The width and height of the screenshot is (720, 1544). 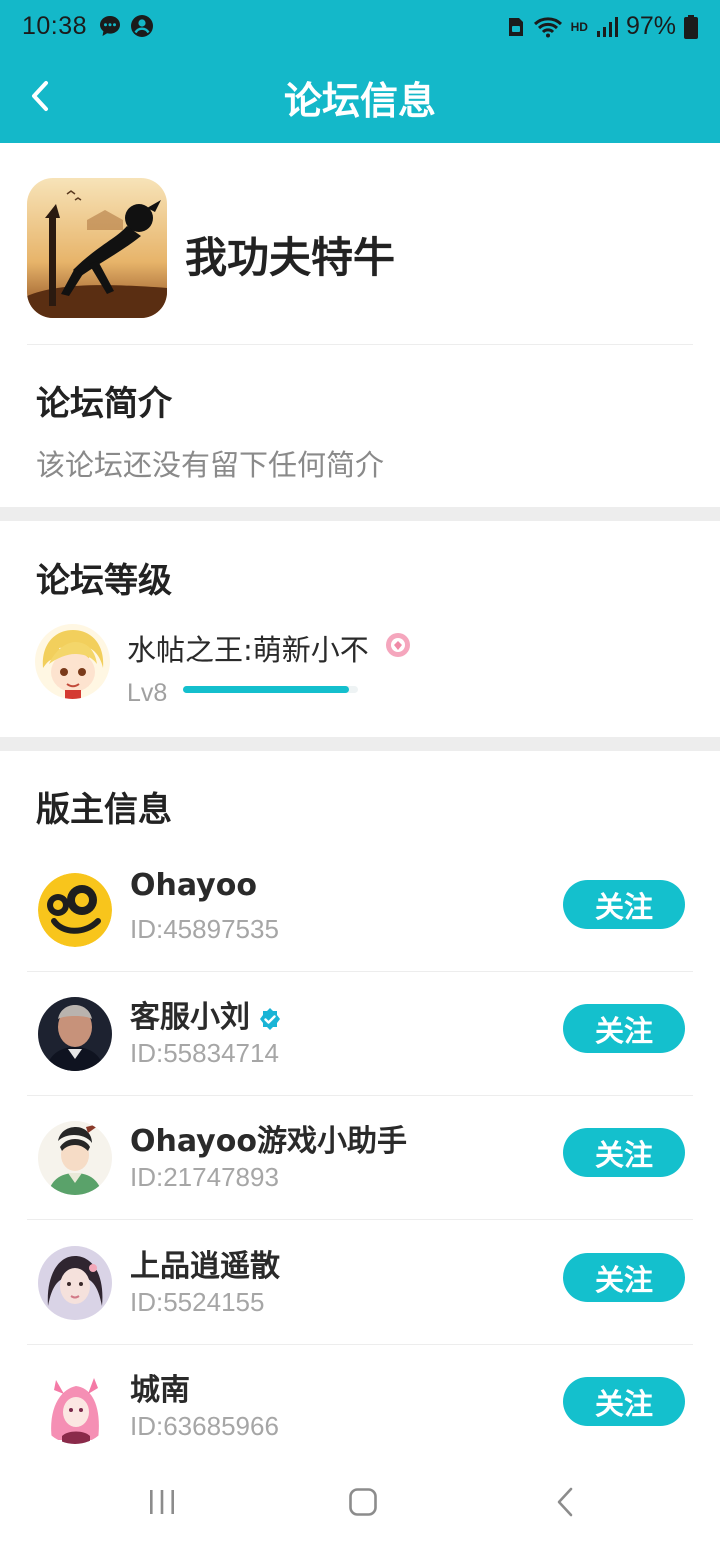 I want to click on intro-title: 论坛简介, so click(x=104, y=404).